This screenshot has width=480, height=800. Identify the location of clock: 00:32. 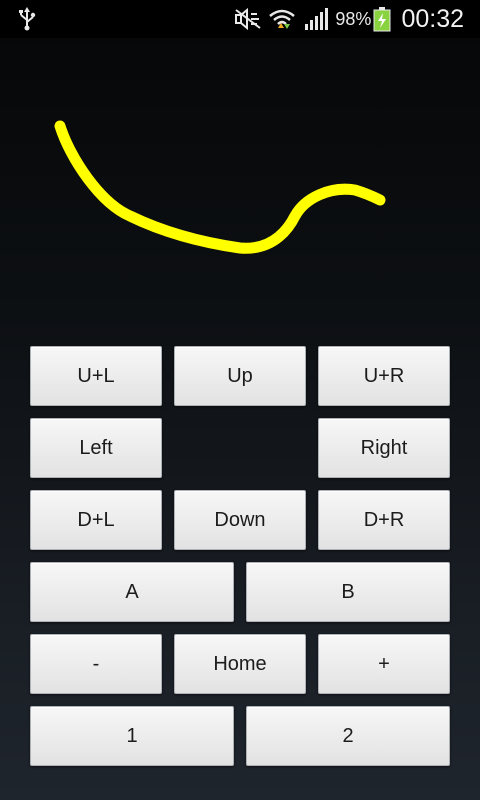
(432, 18).